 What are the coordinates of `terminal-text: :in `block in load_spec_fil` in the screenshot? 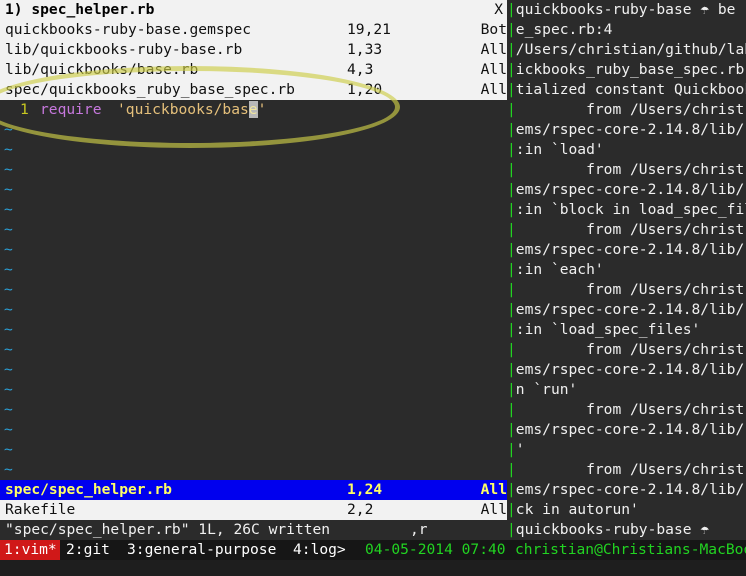 It's located at (630, 209).